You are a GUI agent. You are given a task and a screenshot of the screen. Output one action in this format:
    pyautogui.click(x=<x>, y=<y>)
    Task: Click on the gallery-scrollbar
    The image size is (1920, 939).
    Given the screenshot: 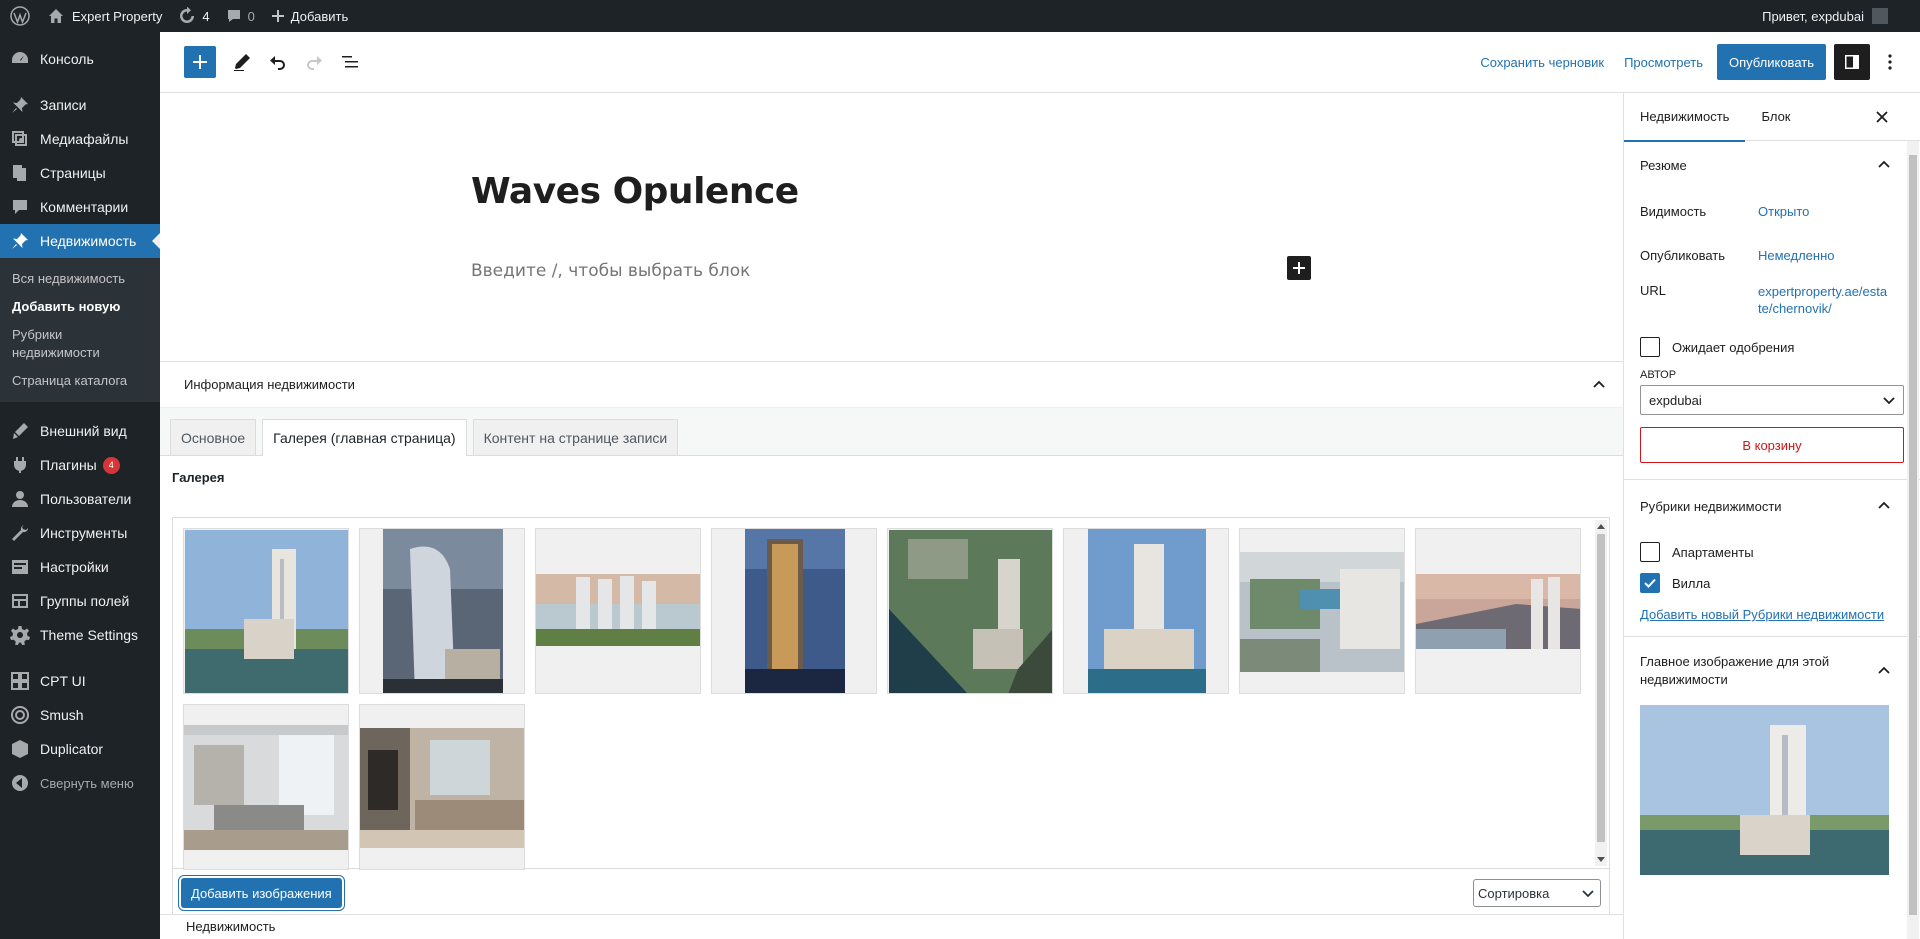 What is the action you would take?
    pyautogui.click(x=1601, y=693)
    